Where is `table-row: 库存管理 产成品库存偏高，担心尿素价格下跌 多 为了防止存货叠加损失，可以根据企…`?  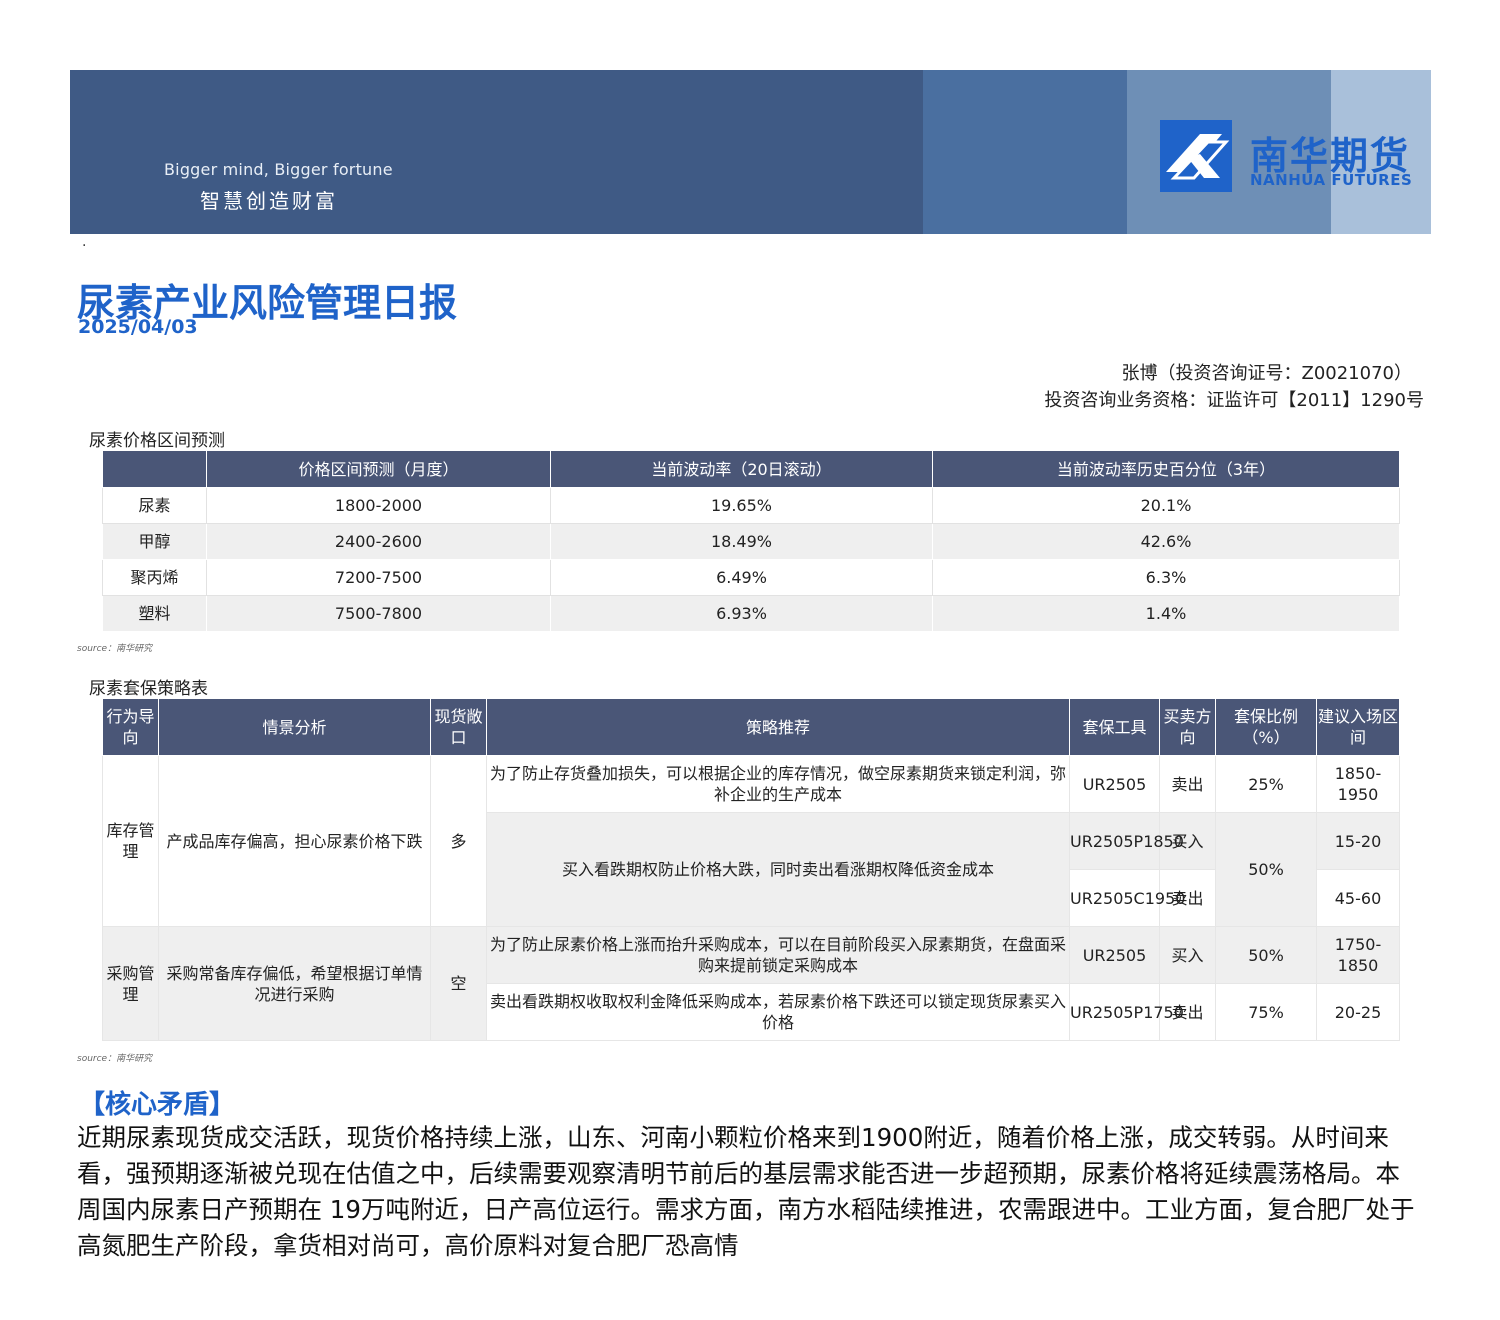 table-row: 库存管理 产成品库存偏高，担心尿素价格下跌 多 为了防止存货叠加损失，可以根据企… is located at coordinates (751, 841).